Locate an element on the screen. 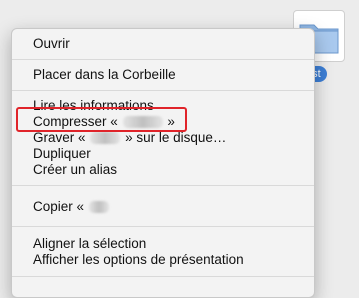 The image size is (359, 298). menu-item-make-alias: Créer un alias is located at coordinates (75, 170).